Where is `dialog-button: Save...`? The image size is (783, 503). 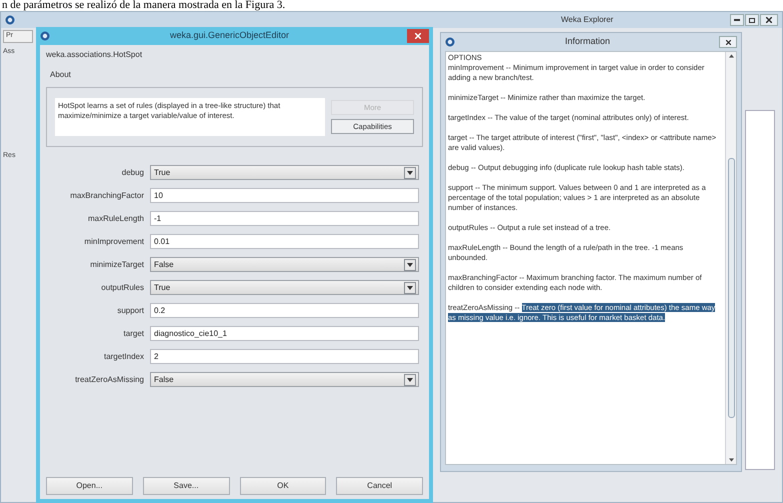 dialog-button: Save... is located at coordinates (186, 486).